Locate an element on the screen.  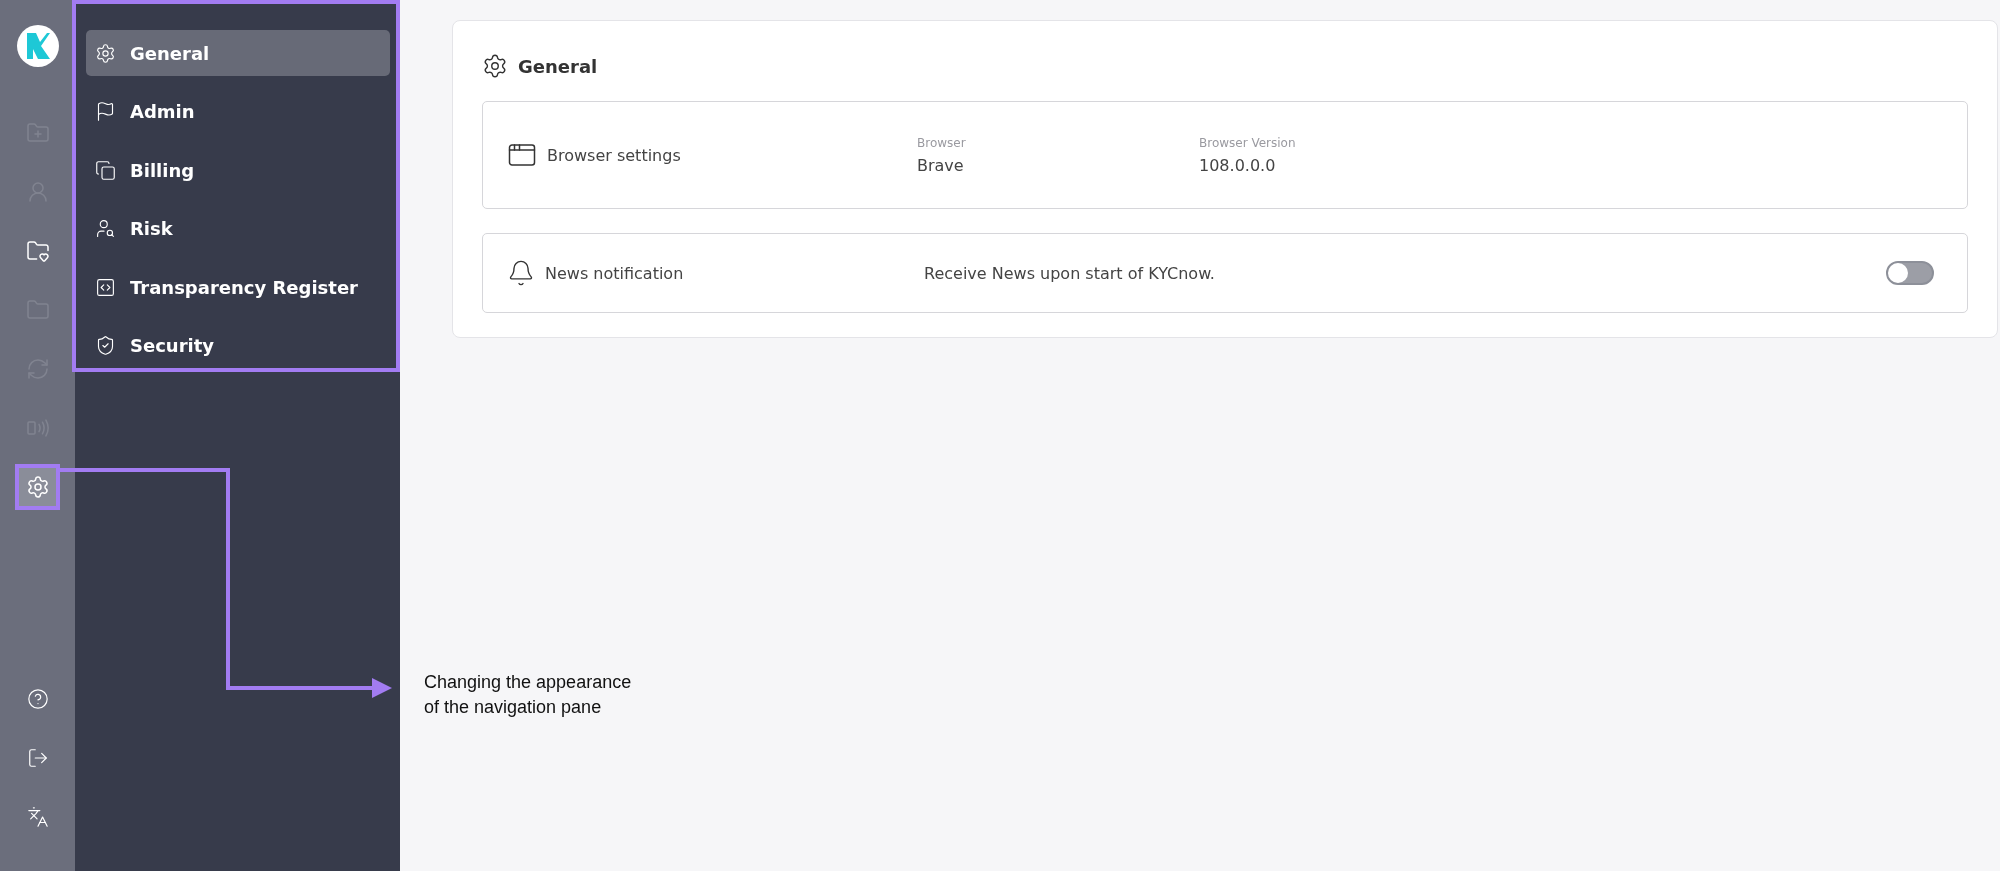
flag-icon is located at coordinates (105, 111).